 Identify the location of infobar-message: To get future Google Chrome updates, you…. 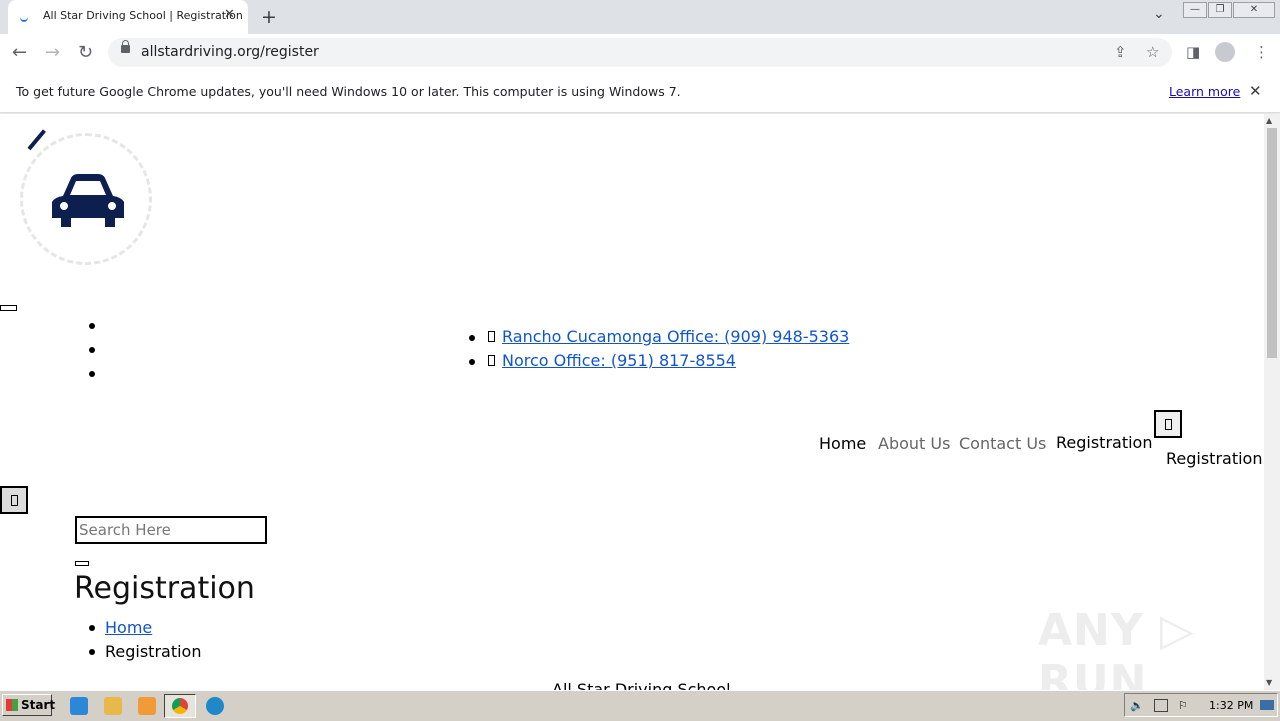
(348, 91).